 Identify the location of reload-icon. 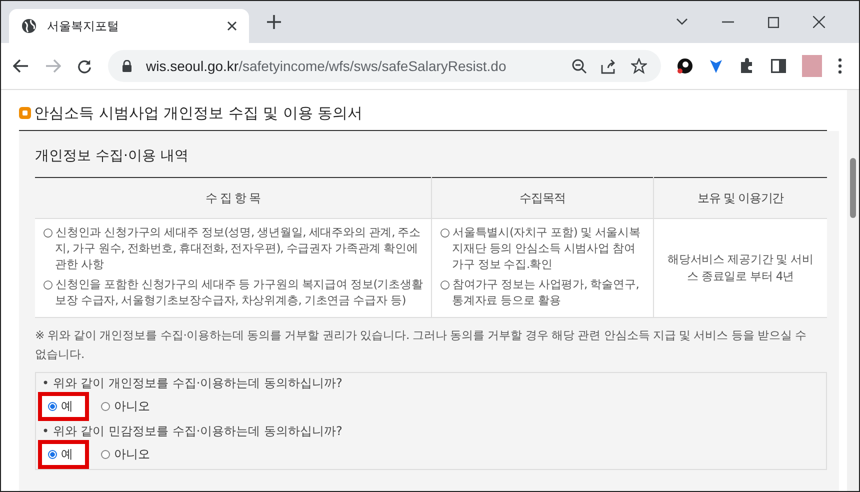
(84, 66).